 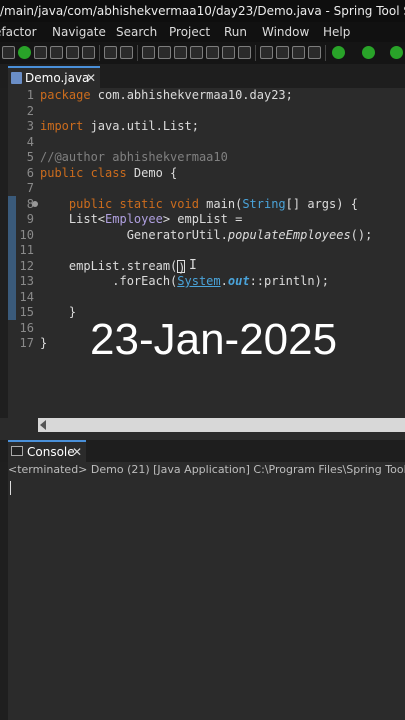 I want to click on code-comment: //@author abhishekvermaa10, so click(x=134, y=157).